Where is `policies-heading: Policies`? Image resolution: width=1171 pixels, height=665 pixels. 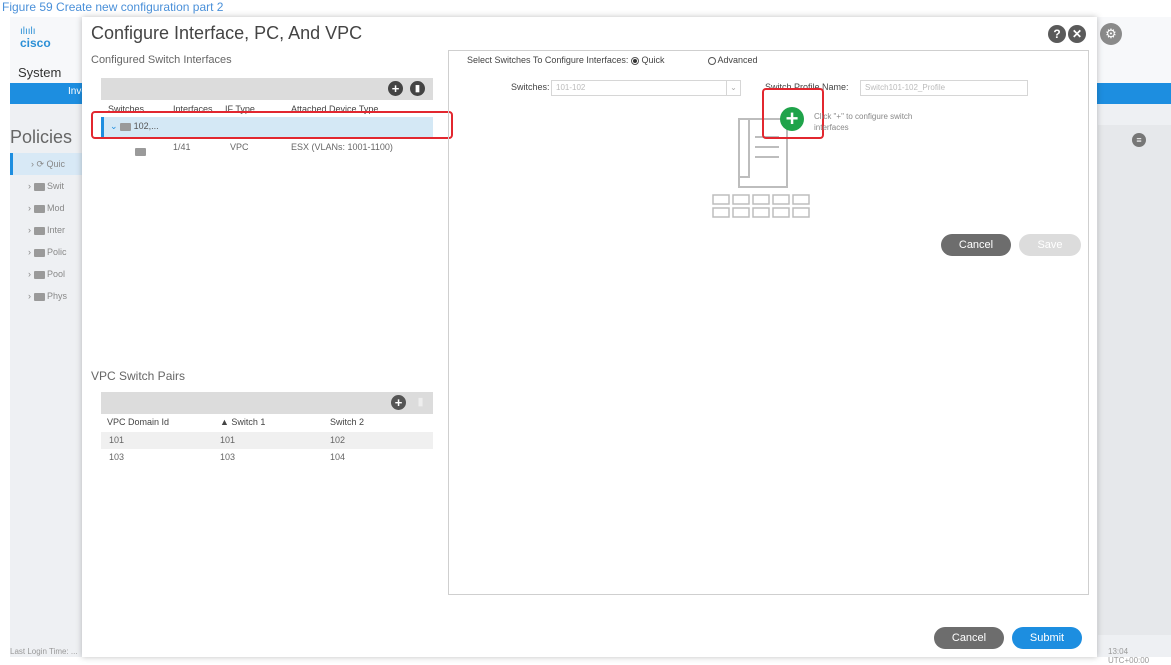
policies-heading: Policies is located at coordinates (41, 137).